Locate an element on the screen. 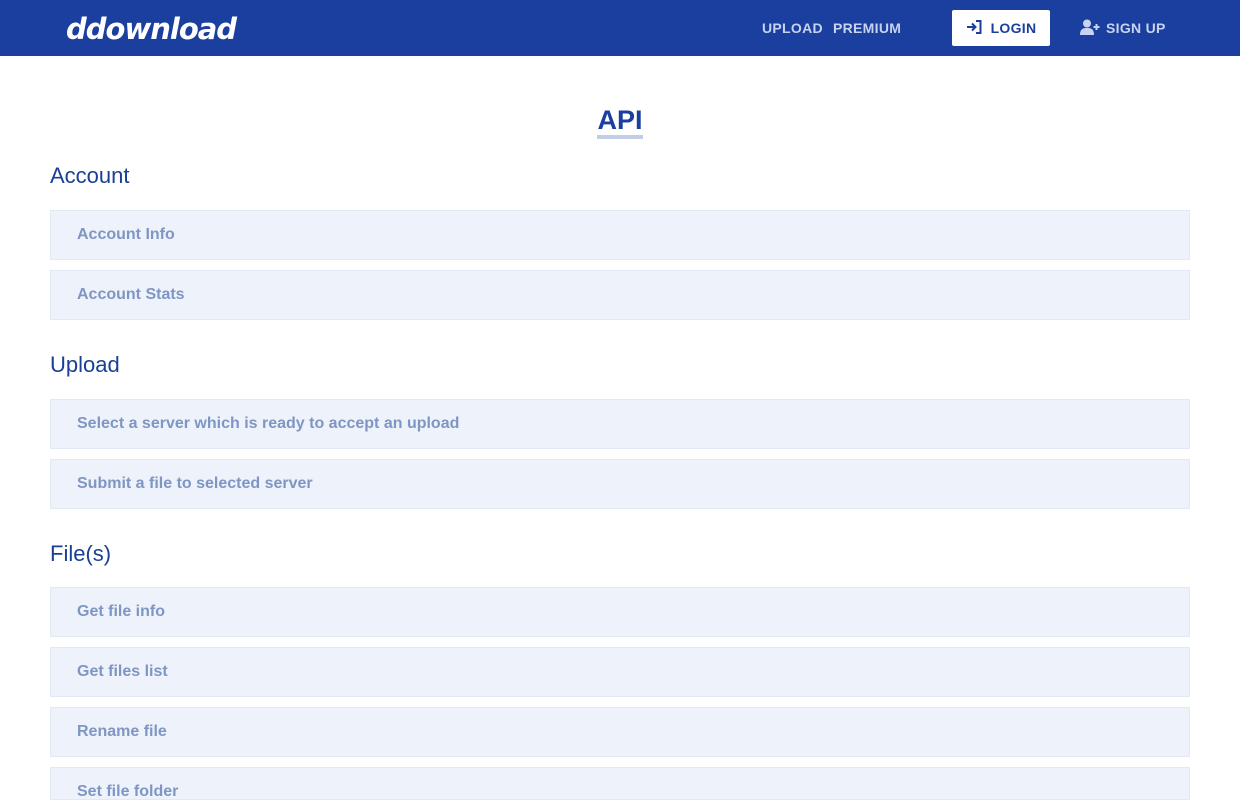 The height and width of the screenshot is (801, 1240). nav-upload-link: UPLOAD is located at coordinates (792, 28).